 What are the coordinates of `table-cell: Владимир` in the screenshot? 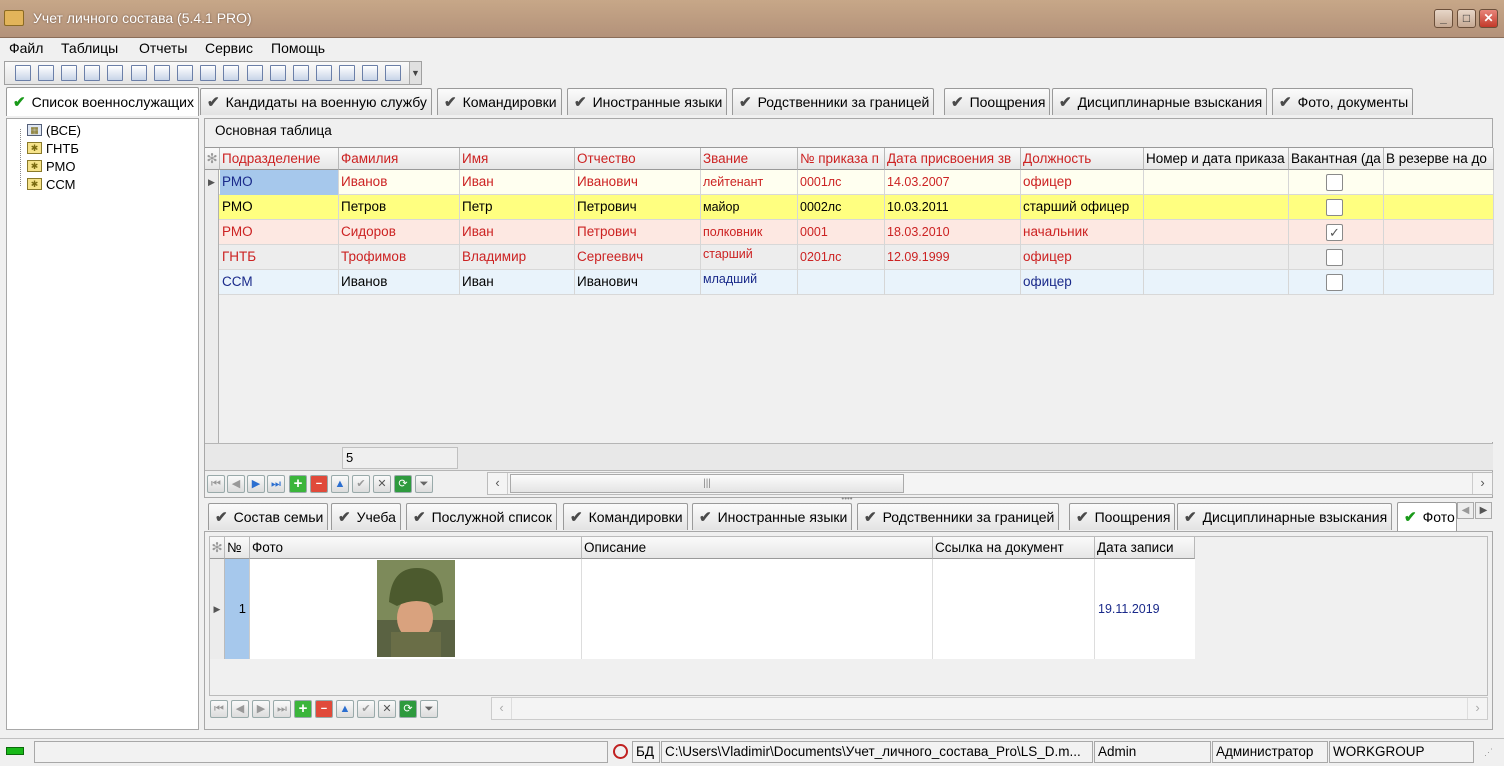 It's located at (517, 257).